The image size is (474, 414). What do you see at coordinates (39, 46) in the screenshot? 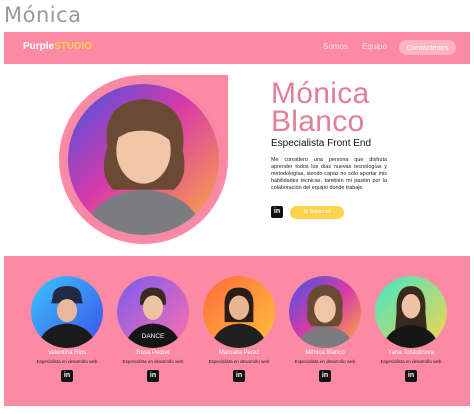
I see `brand-part-1: Purple` at bounding box center [39, 46].